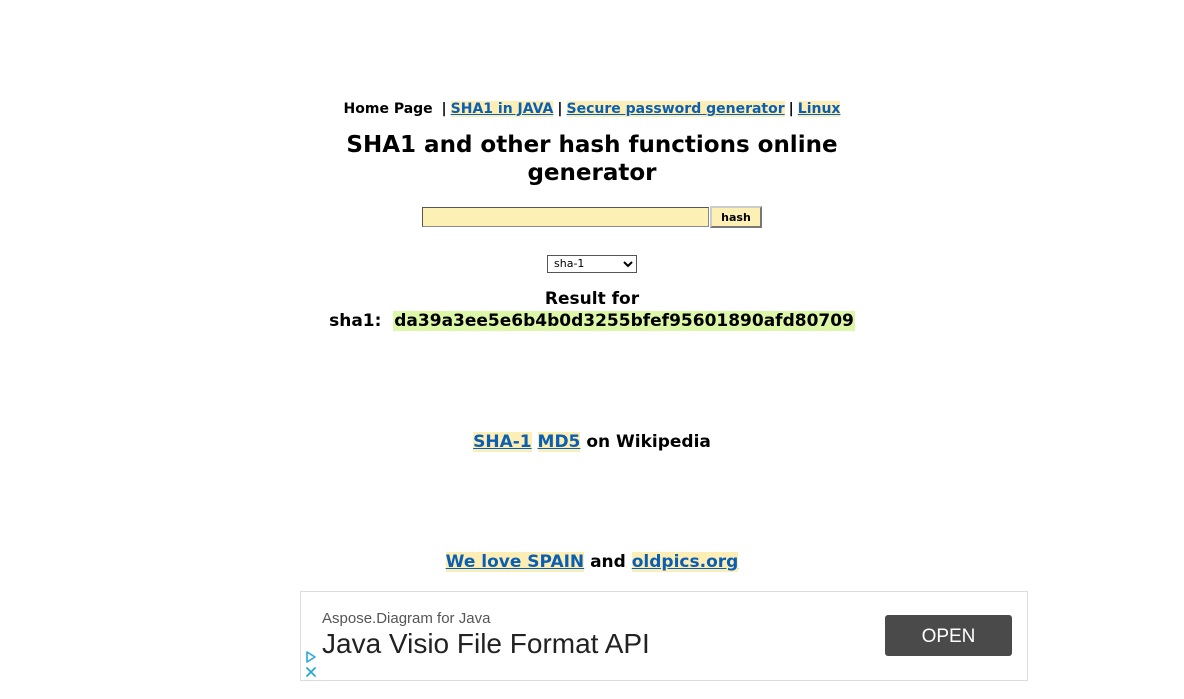 This screenshot has width=1184, height=699. What do you see at coordinates (311, 672) in the screenshot?
I see `close-icon` at bounding box center [311, 672].